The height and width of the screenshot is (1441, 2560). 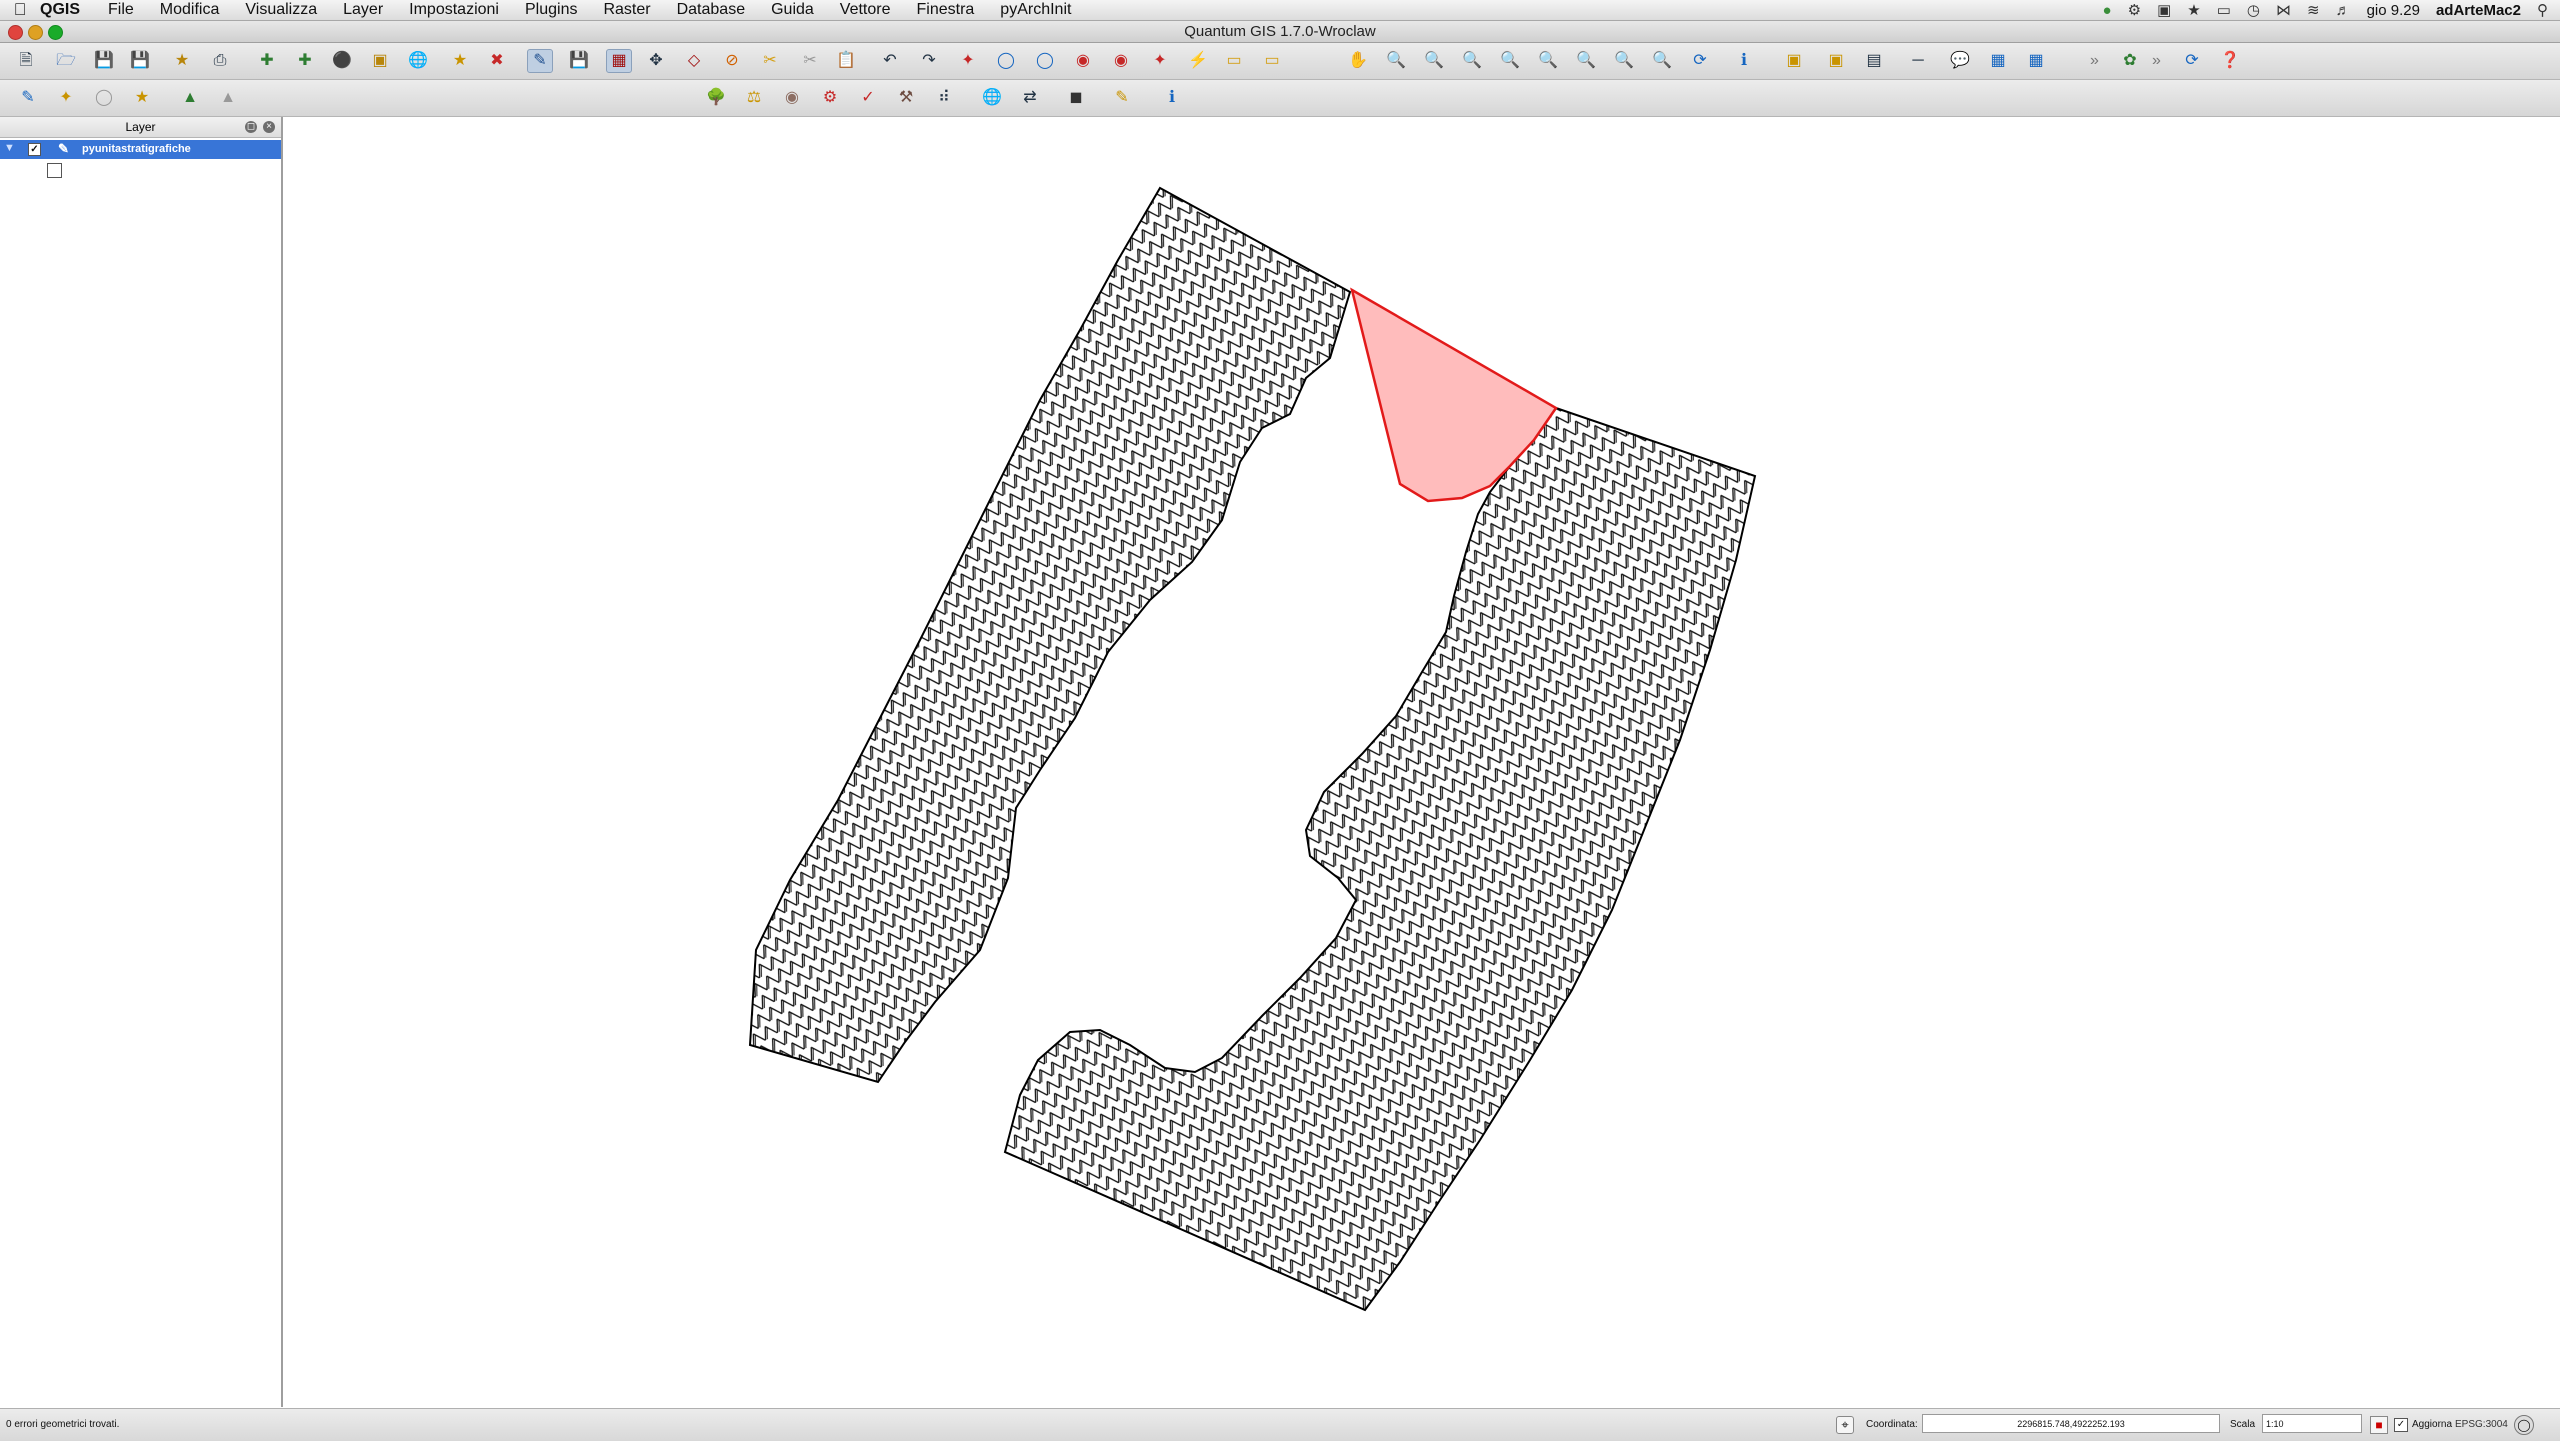 I want to click on delete-selected-icon: ⊘, so click(x=732, y=61).